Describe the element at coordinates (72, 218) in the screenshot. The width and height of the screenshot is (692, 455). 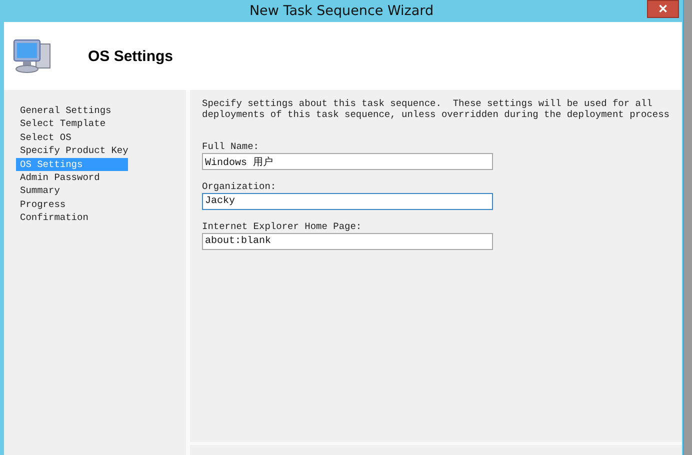
I see `step-item: Confirmation` at that location.